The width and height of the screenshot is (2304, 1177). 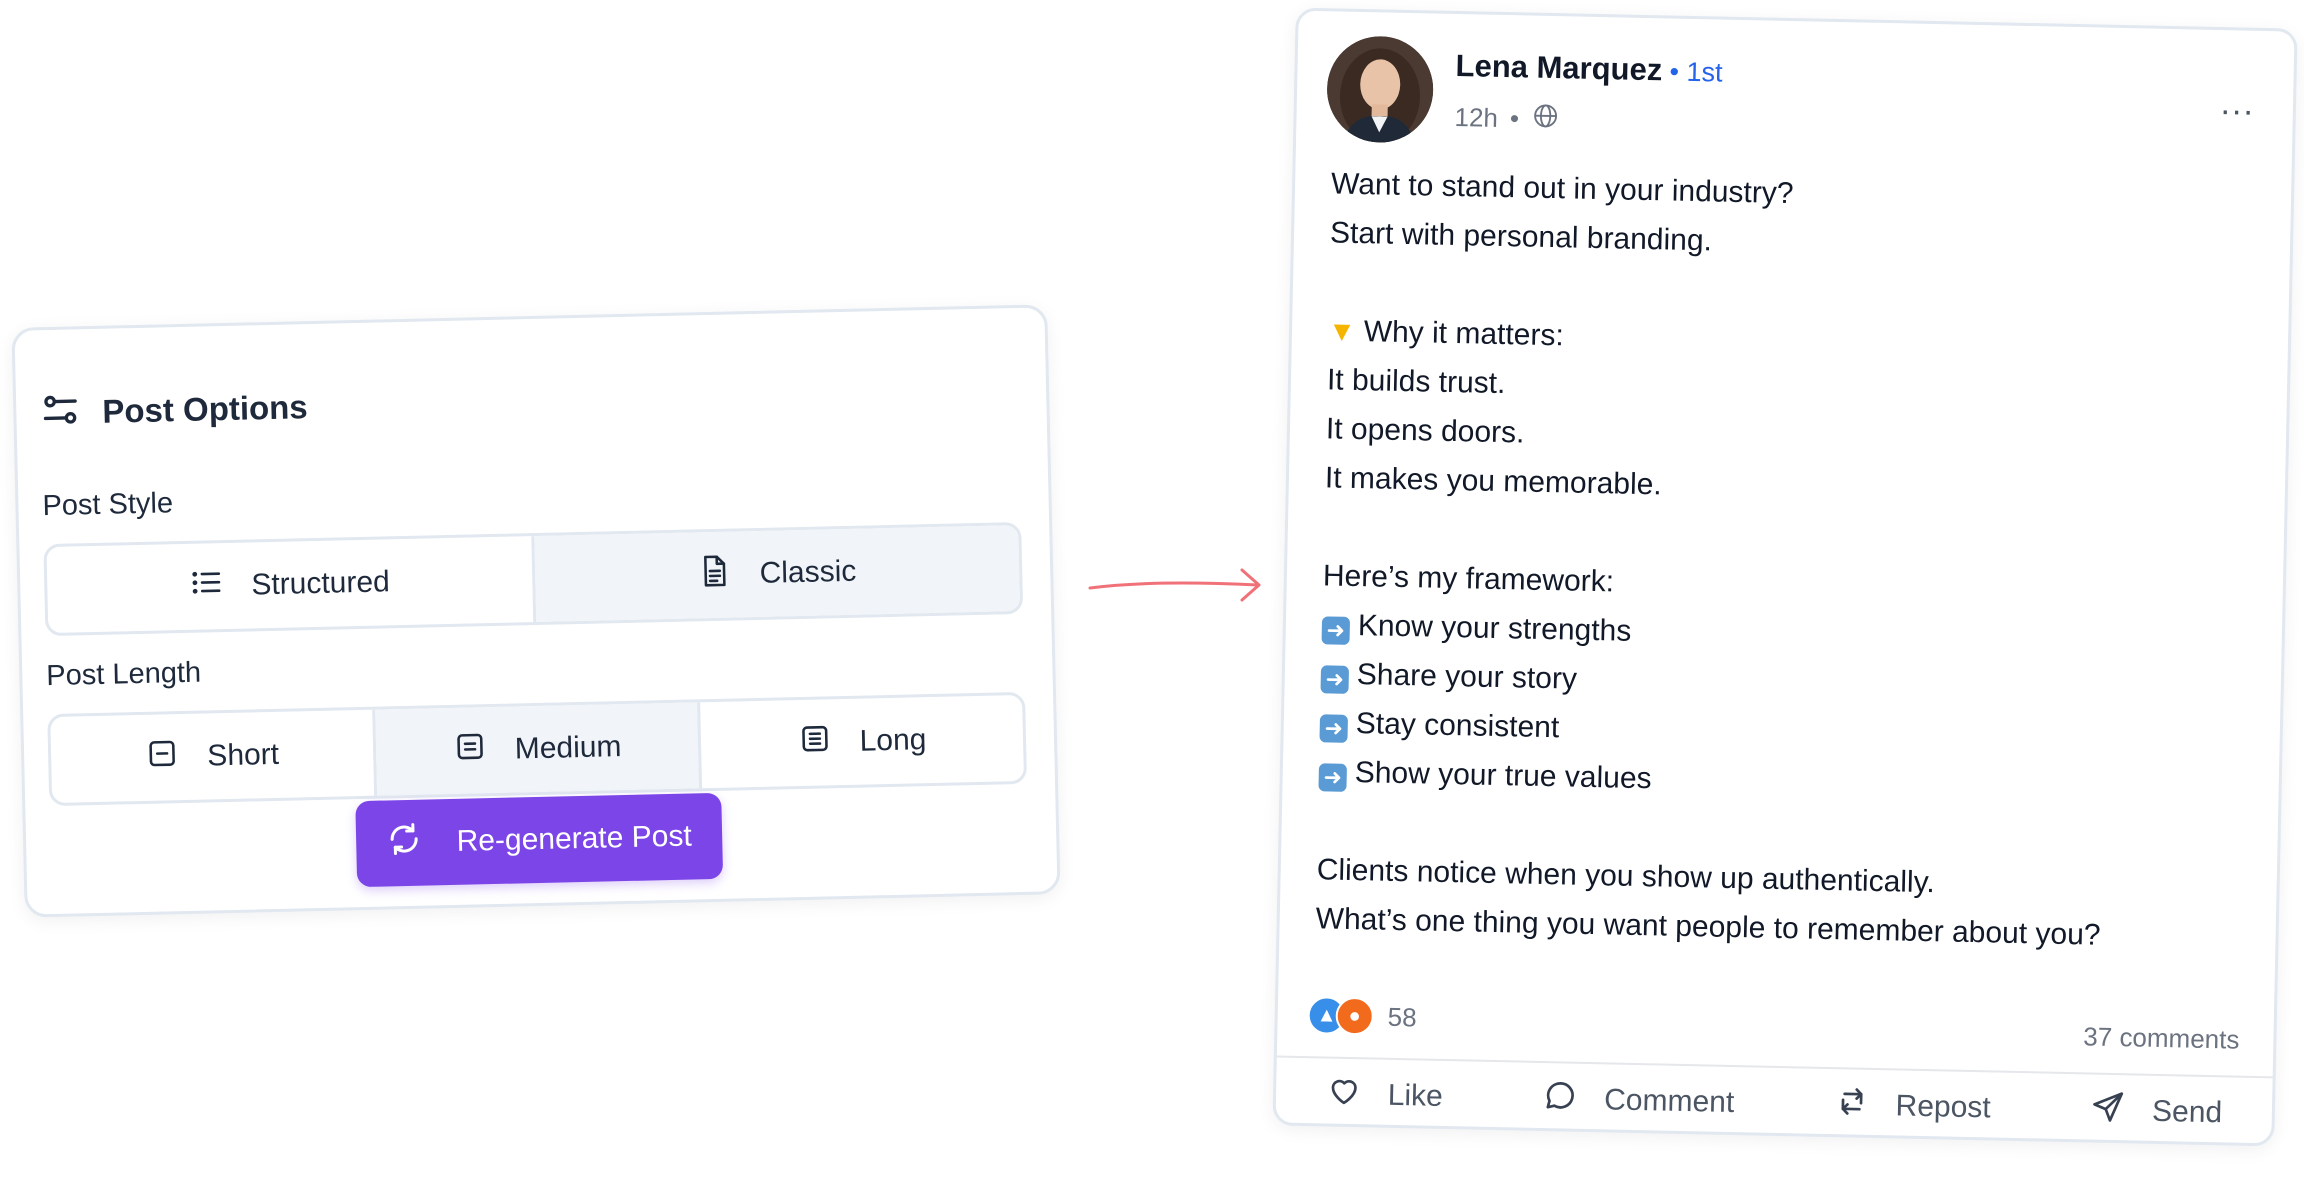 I want to click on comment-button: Comment, so click(x=1638, y=1101).